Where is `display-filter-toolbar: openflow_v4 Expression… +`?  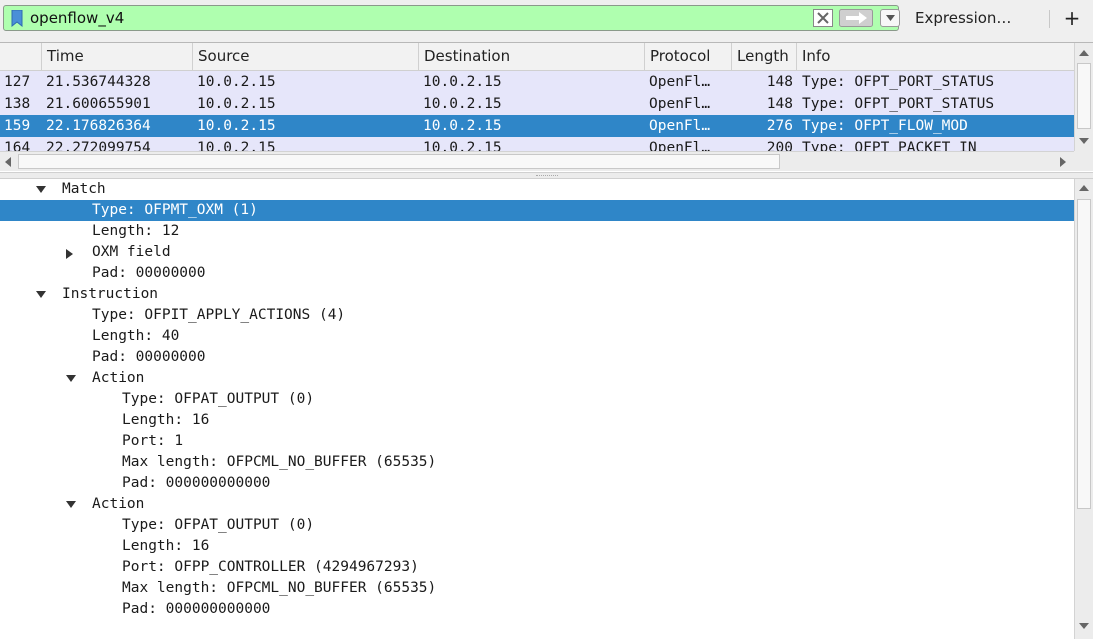 display-filter-toolbar: openflow_v4 Expression… + is located at coordinates (546, 19).